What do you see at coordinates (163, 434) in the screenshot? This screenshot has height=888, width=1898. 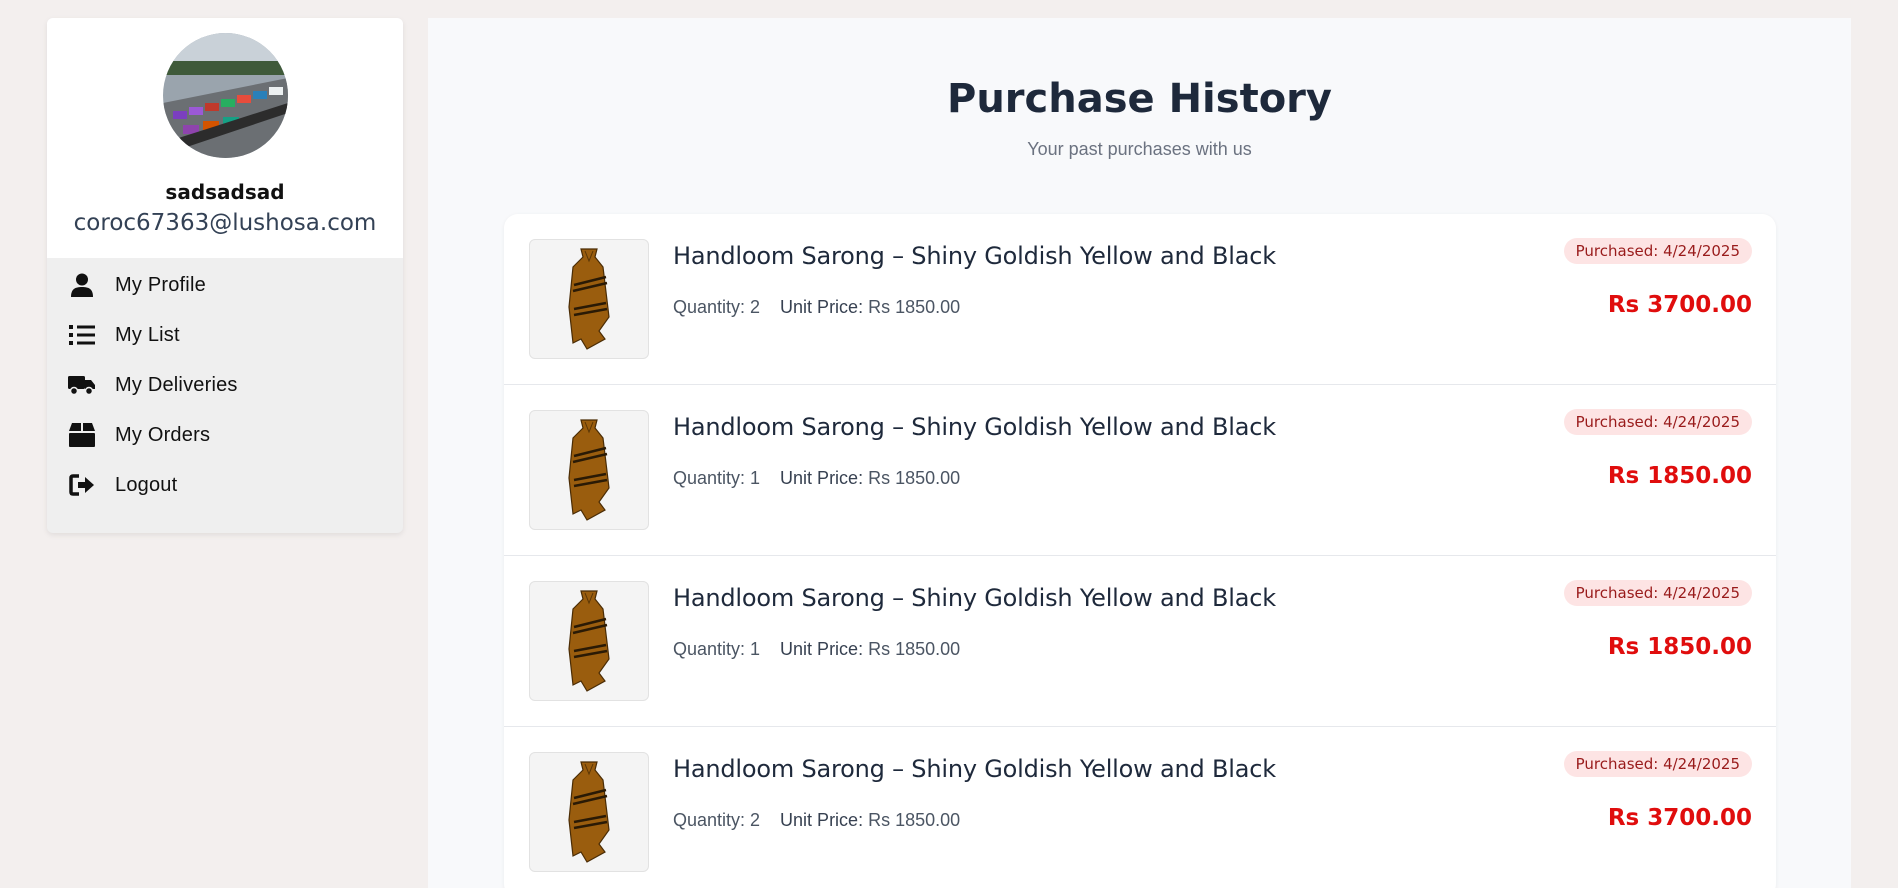 I see `sidebar-item-label: My Orders` at bounding box center [163, 434].